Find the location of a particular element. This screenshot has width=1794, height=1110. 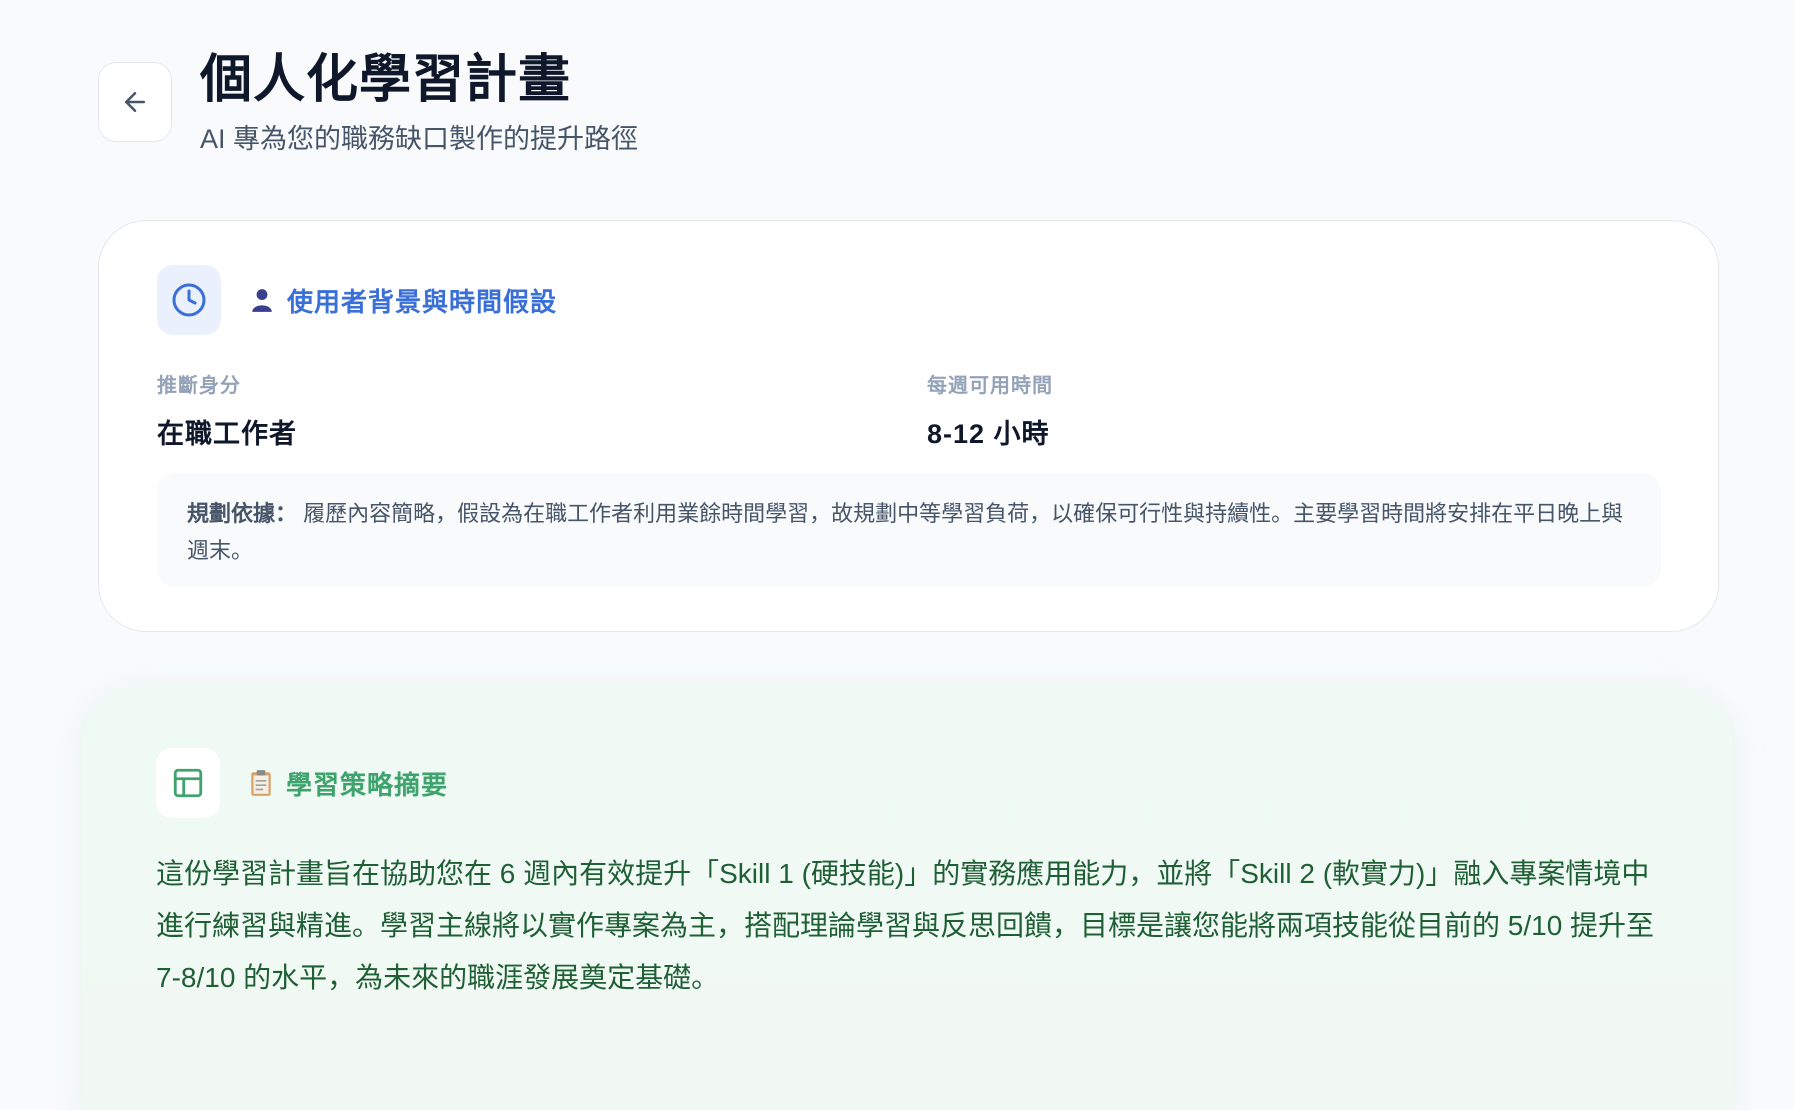

page-subtitle: AI 專為您的職務缺口製作的提升路徑 is located at coordinates (419, 139).